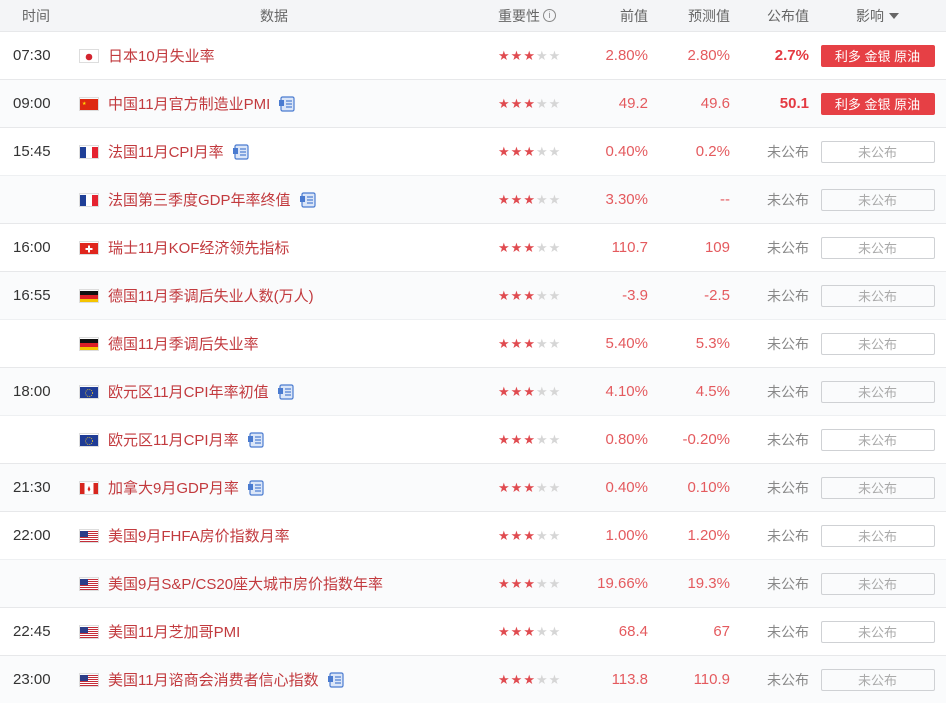 This screenshot has width=946, height=706. I want to click on event-name: 欧元区11月CPI月率, so click(173, 439).